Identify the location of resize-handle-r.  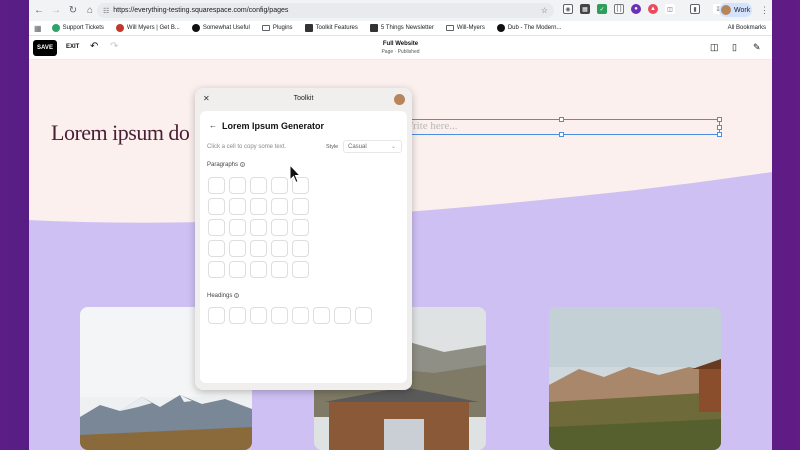
(719, 127).